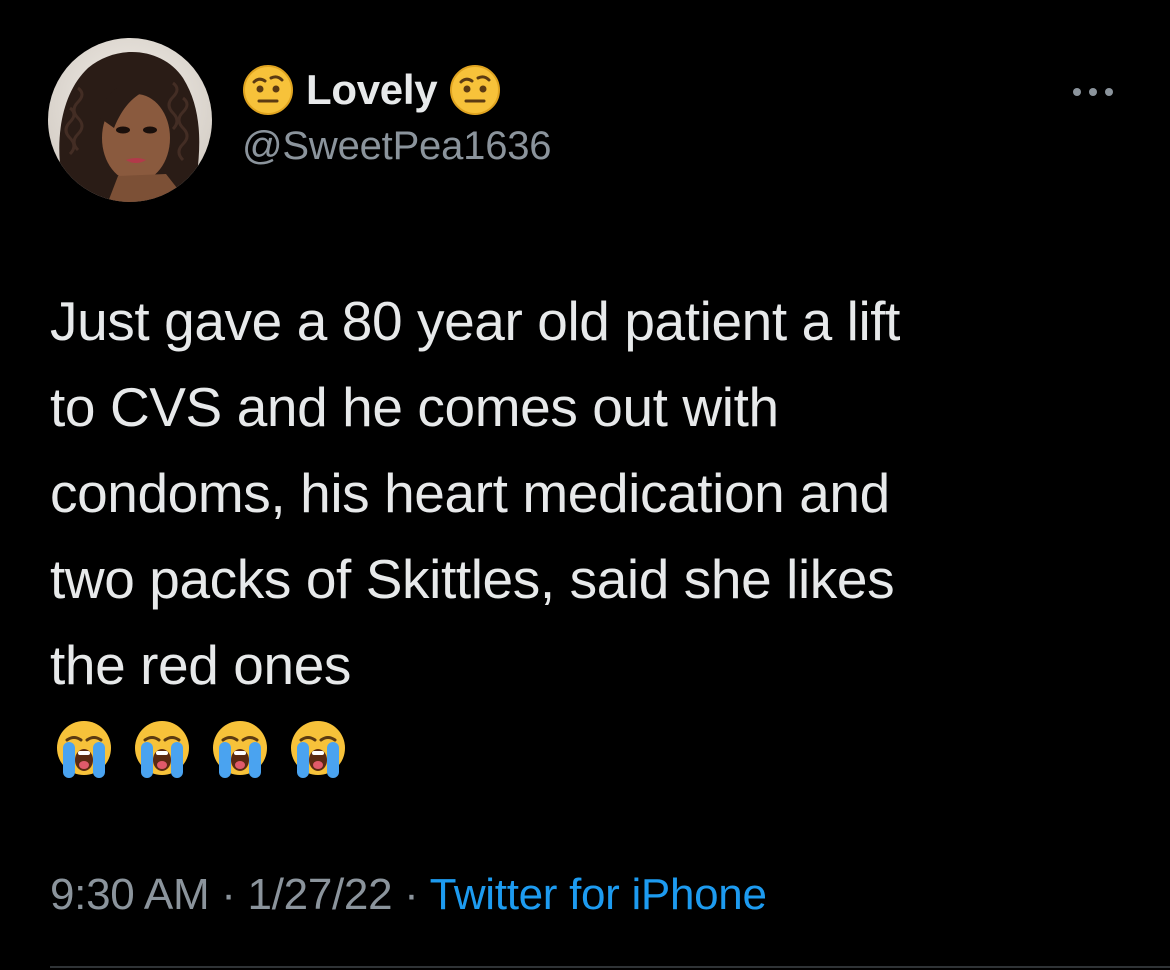 The width and height of the screenshot is (1170, 970). I want to click on divider, so click(610, 967).